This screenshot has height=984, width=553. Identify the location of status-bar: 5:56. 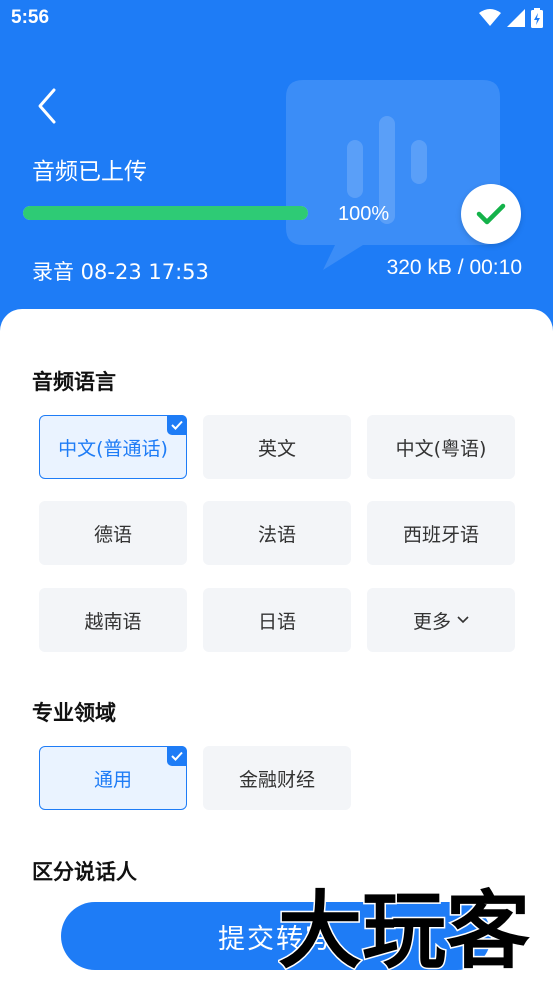
(276, 19).